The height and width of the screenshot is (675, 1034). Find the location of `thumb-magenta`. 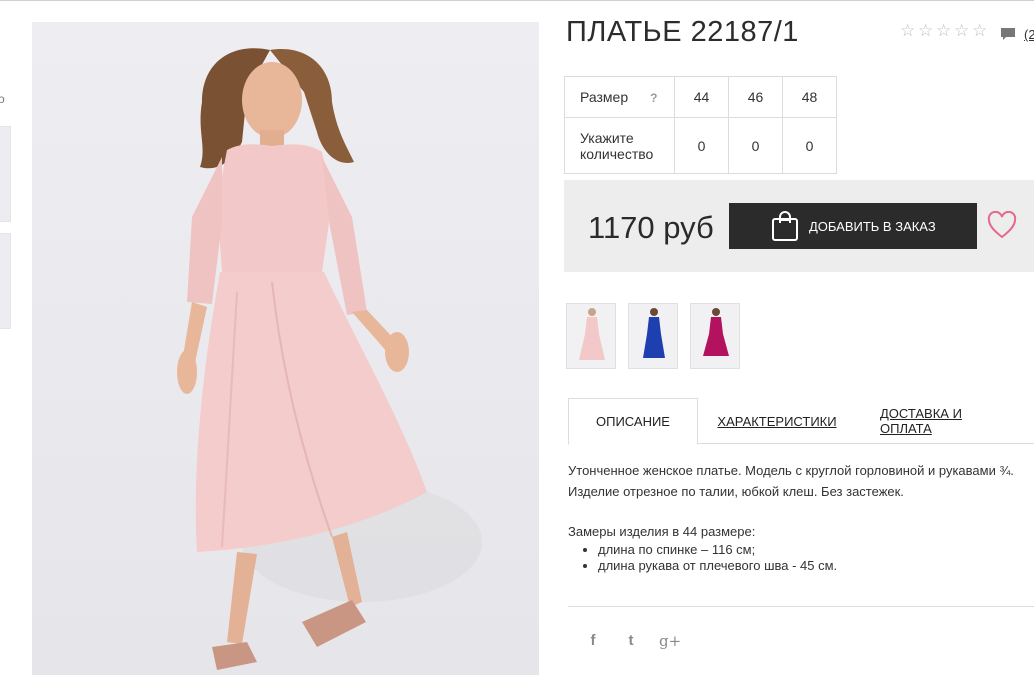

thumb-magenta is located at coordinates (715, 336).